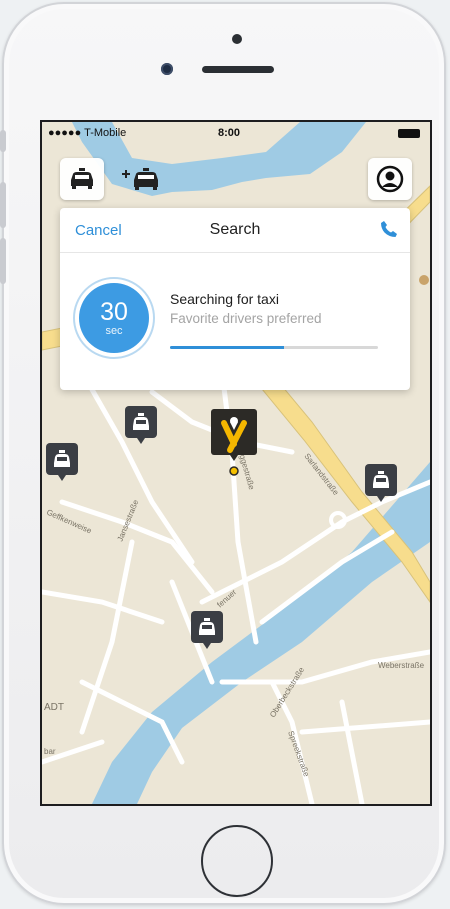 The image size is (450, 909). I want to click on taxi-icon, so click(82, 178).